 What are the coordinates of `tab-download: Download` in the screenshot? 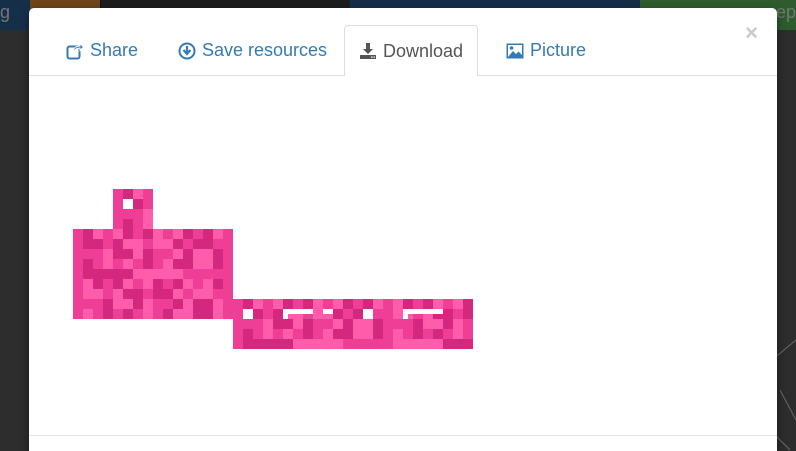 It's located at (411, 51).